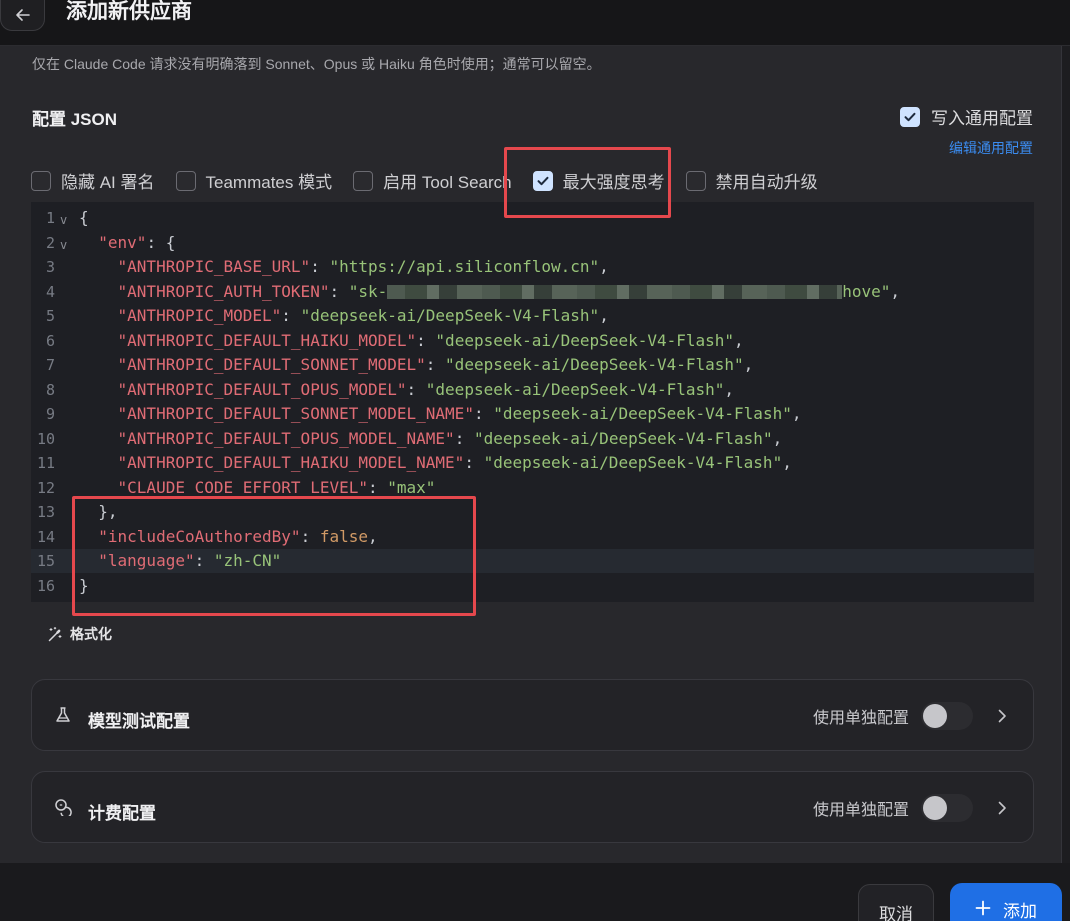  I want to click on add-button: 添加, so click(1006, 902).